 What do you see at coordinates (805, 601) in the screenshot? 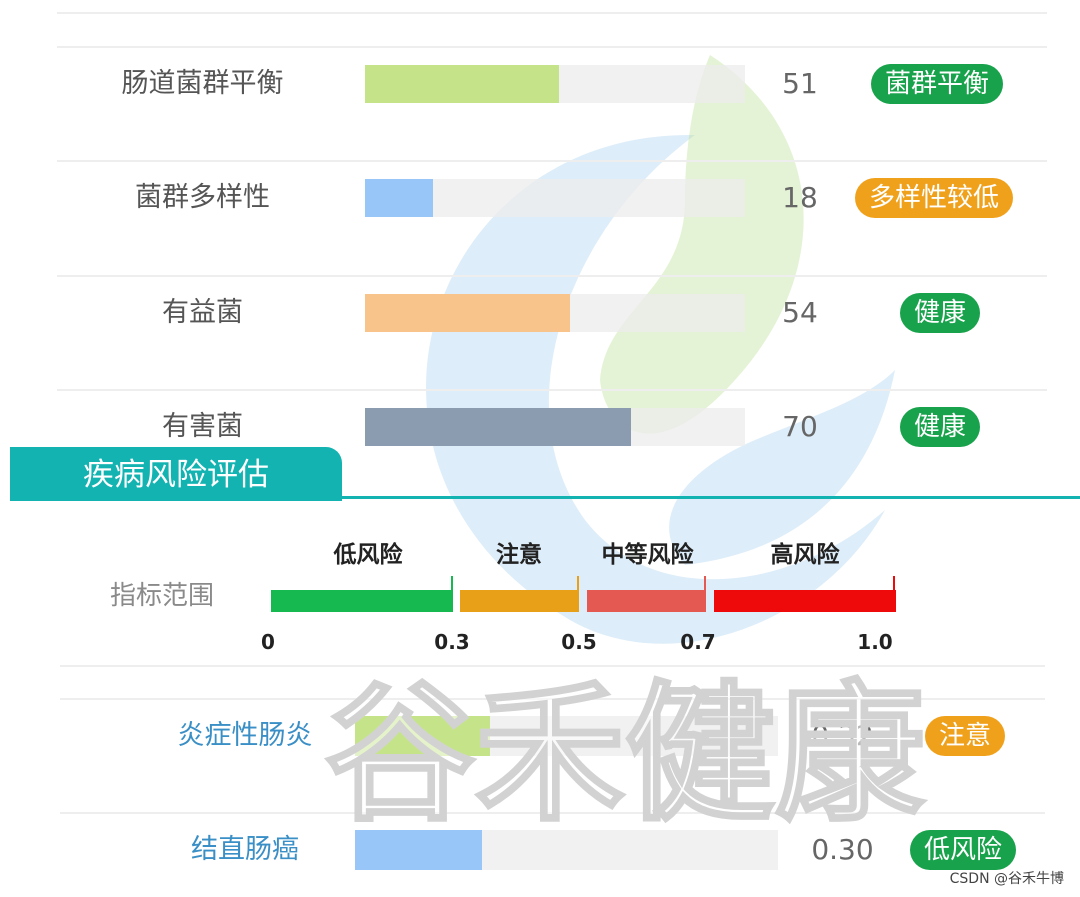
I see `scale-segment-high` at bounding box center [805, 601].